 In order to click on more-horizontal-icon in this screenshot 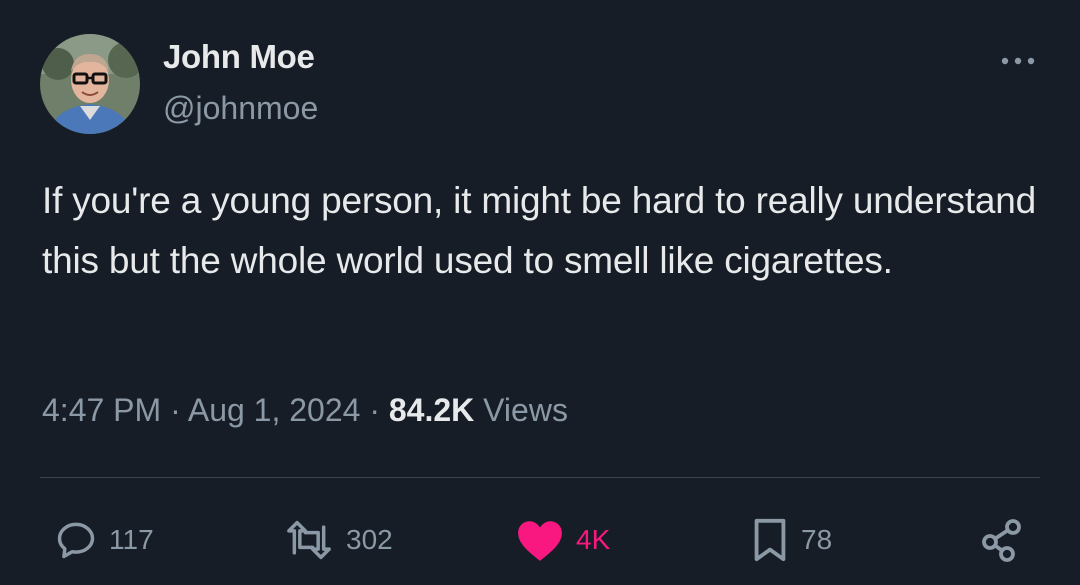, I will do `click(1018, 61)`.